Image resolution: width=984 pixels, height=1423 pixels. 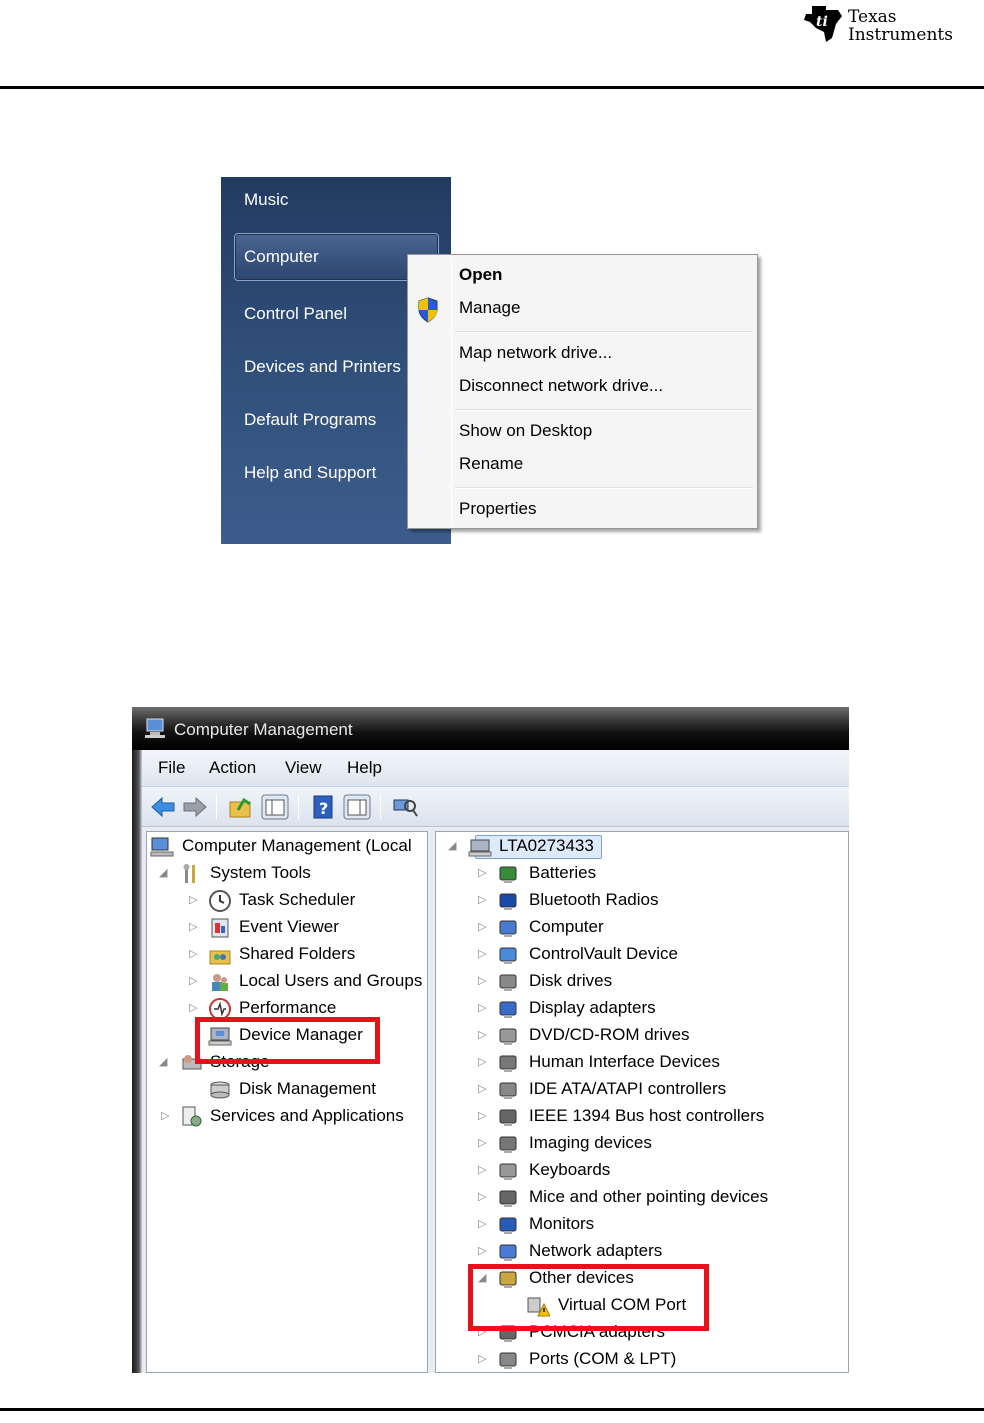 What do you see at coordinates (491, 464) in the screenshot?
I see `menu-item-rename: Rename` at bounding box center [491, 464].